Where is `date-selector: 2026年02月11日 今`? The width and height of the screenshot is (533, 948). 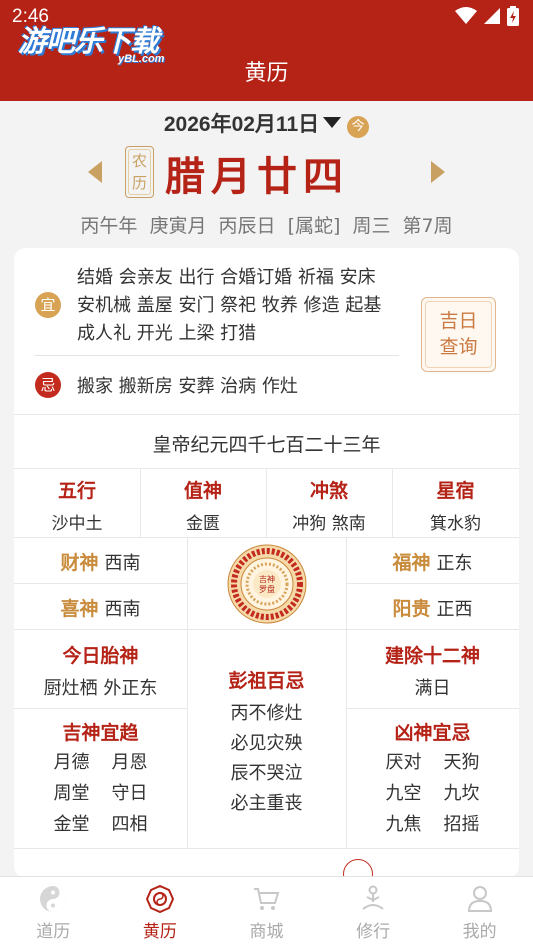 date-selector: 2026年02月11日 今 is located at coordinates (266, 123).